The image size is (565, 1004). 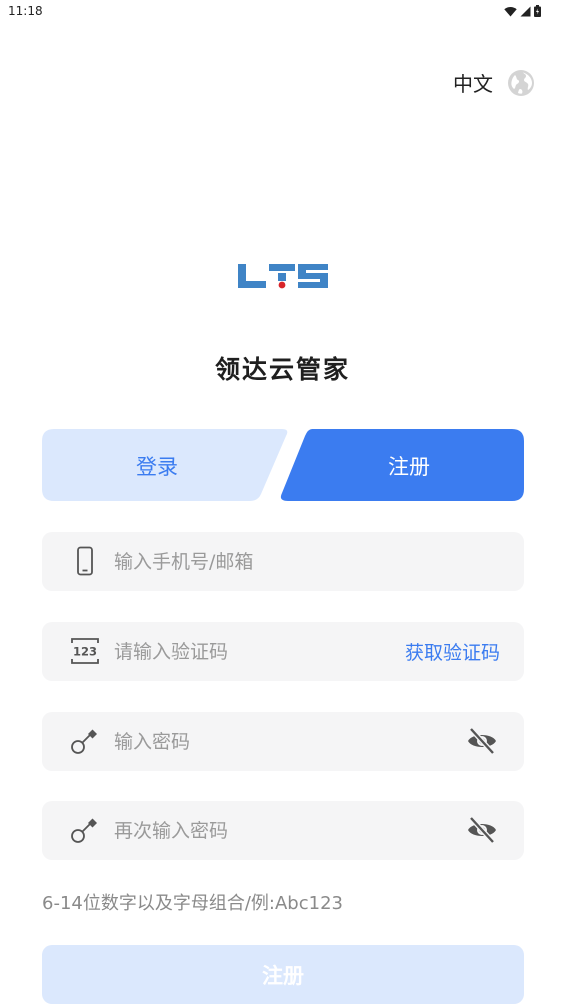 What do you see at coordinates (85, 561) in the screenshot?
I see `phone-icon` at bounding box center [85, 561].